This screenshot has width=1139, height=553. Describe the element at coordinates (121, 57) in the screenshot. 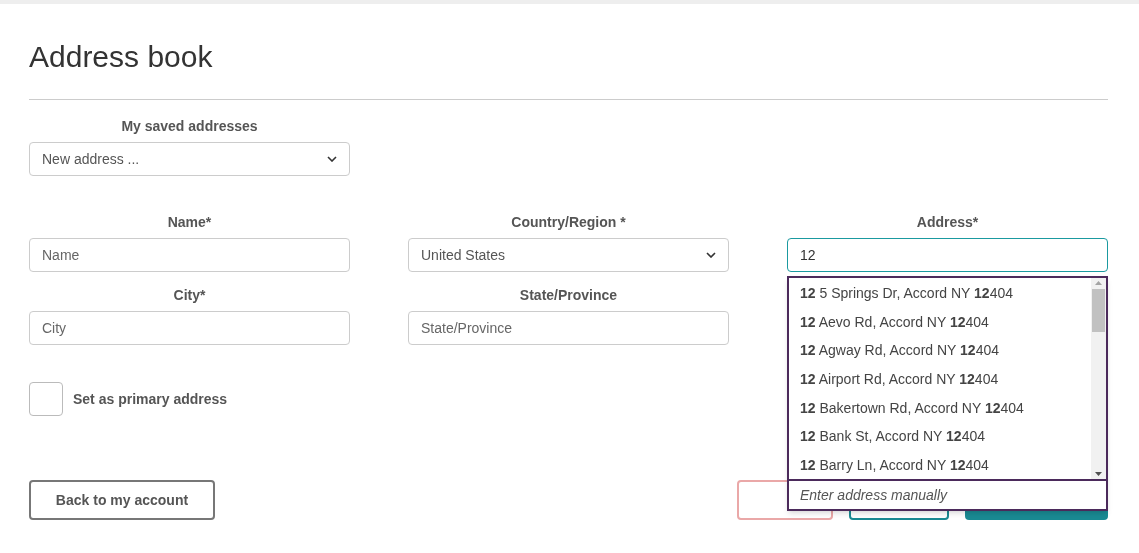

I see `page-title: Address book` at that location.